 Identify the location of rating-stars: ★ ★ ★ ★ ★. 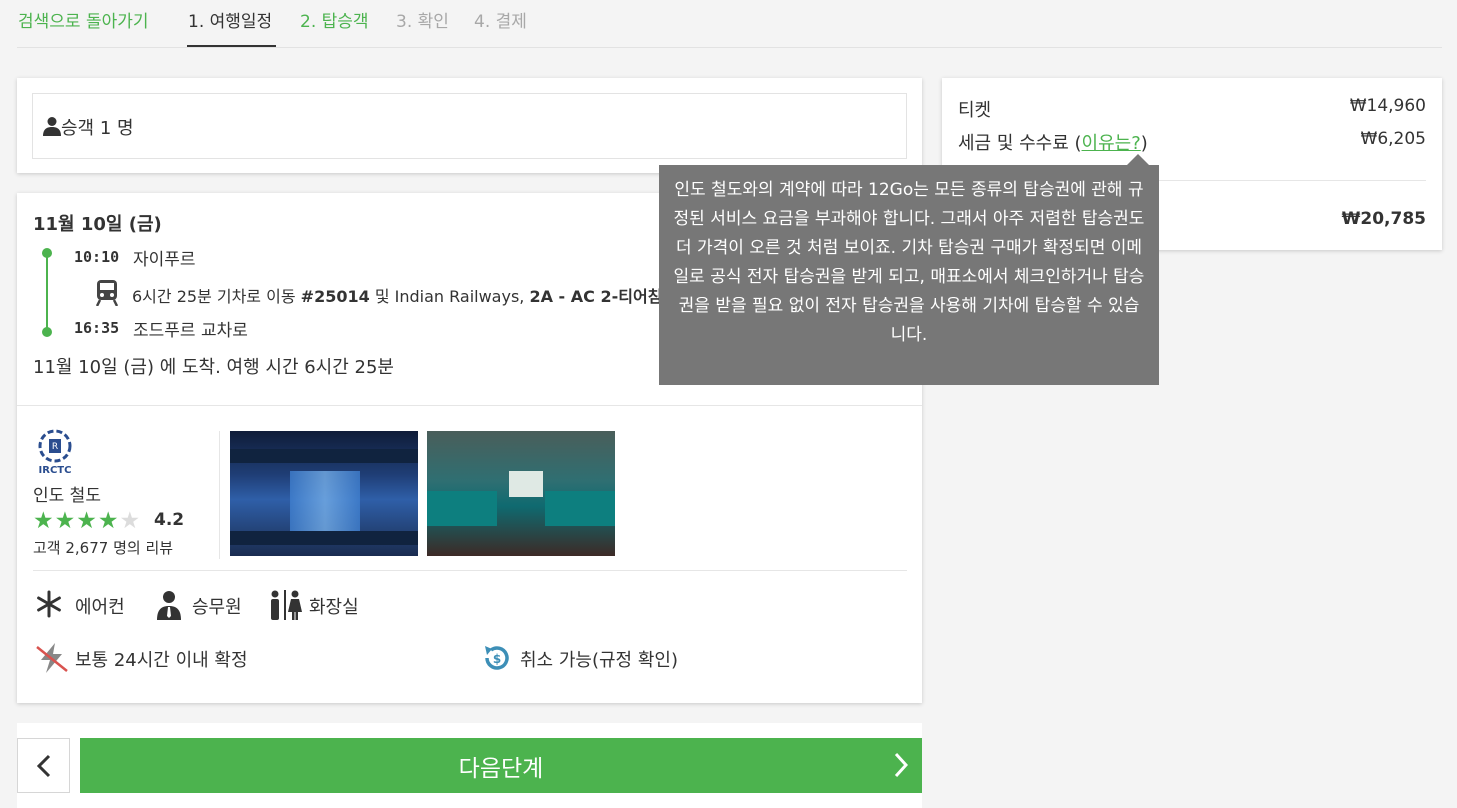
(87, 521).